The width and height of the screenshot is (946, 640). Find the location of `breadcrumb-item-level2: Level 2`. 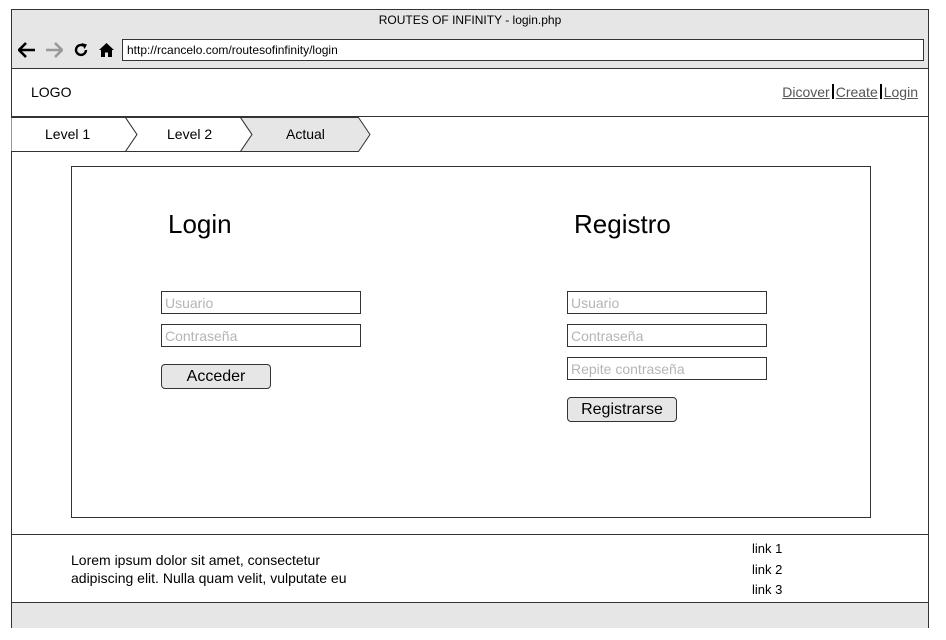

breadcrumb-item-level2: Level 2 is located at coordinates (189, 134).